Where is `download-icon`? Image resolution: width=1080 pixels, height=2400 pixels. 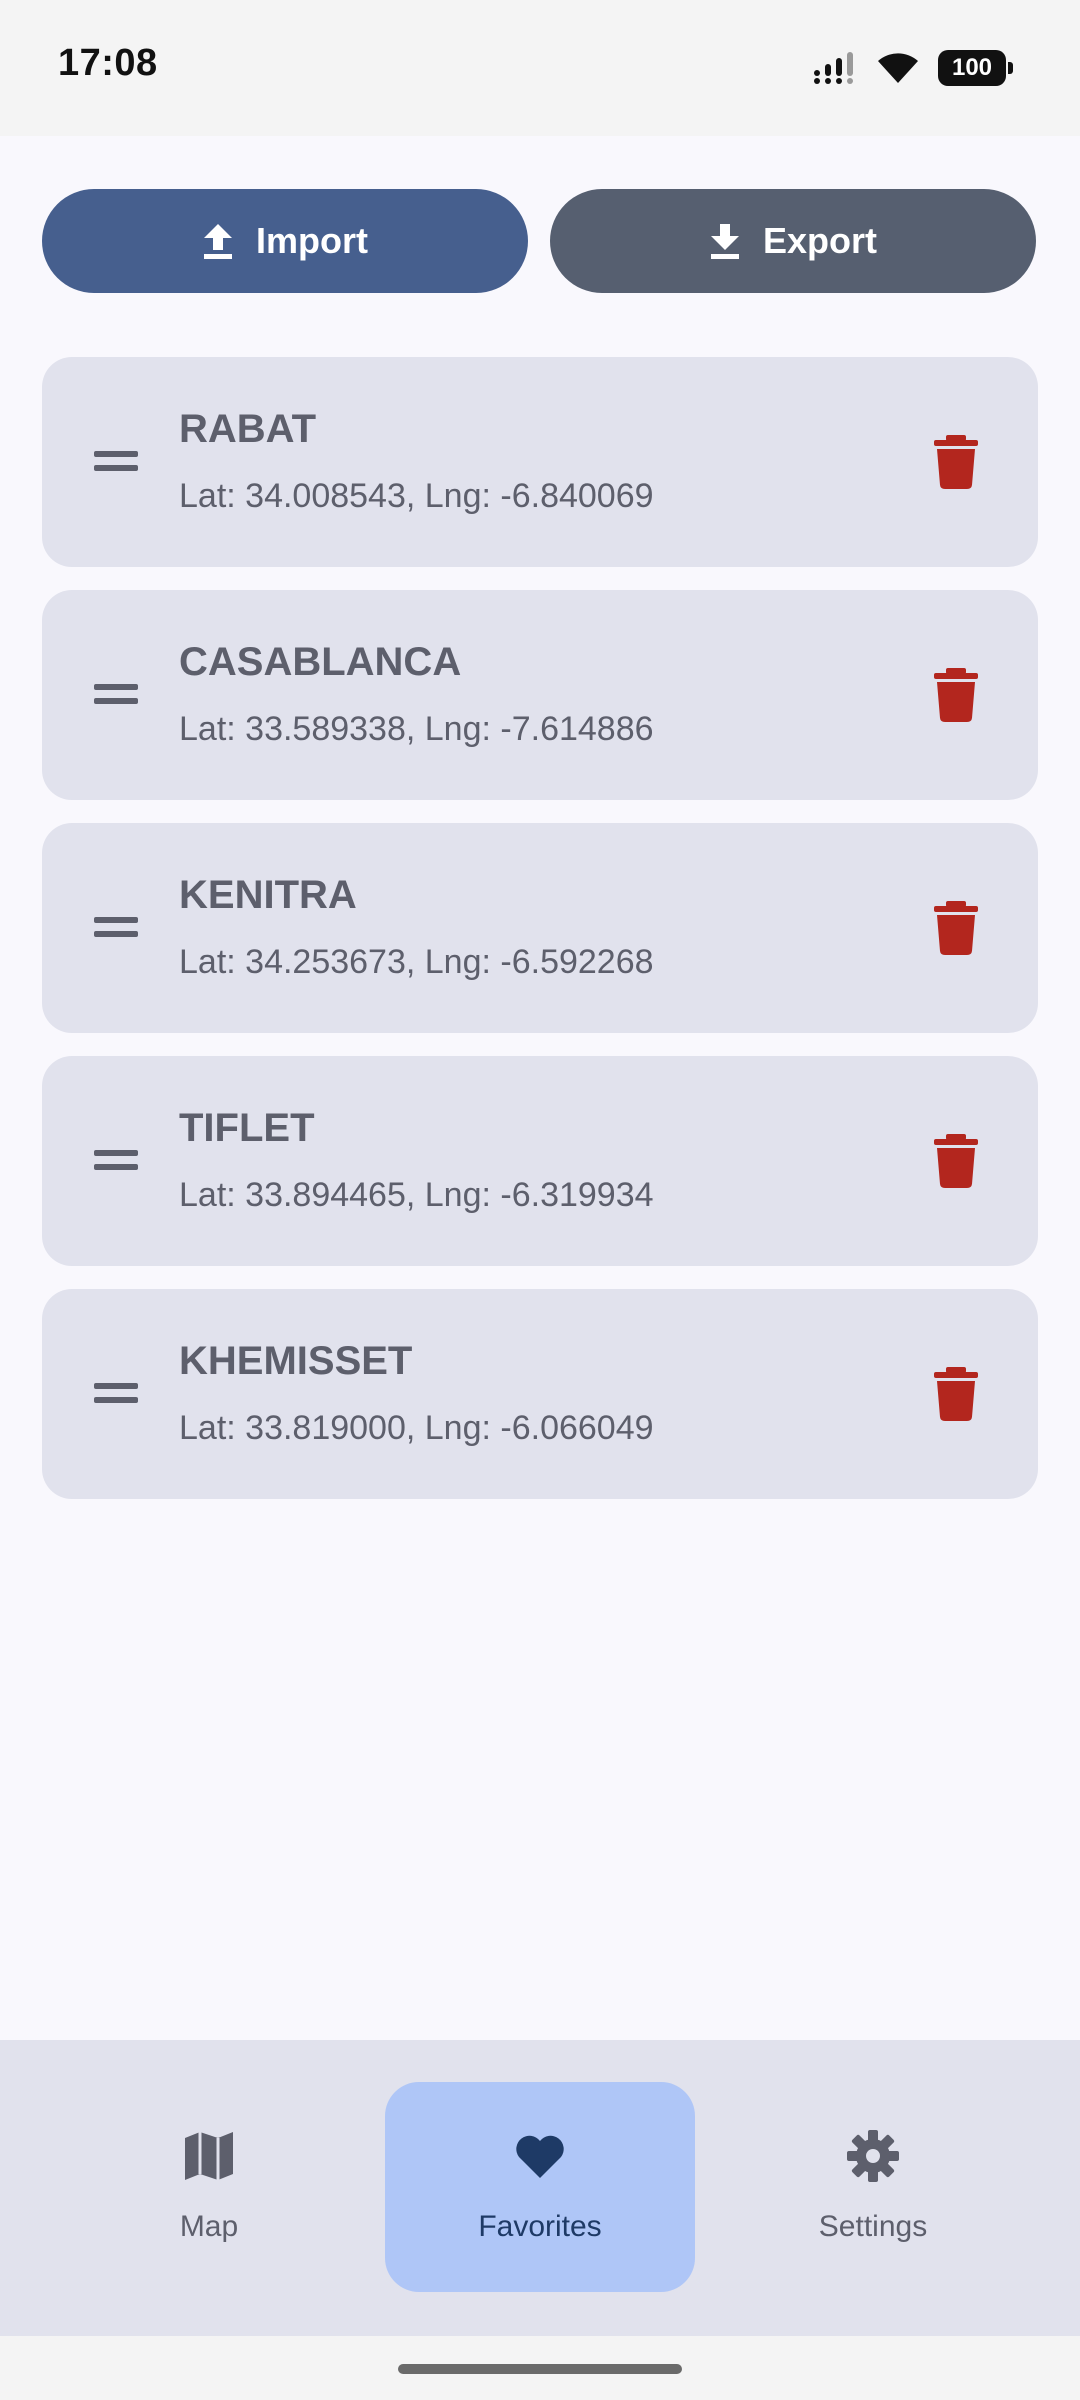 download-icon is located at coordinates (724, 241).